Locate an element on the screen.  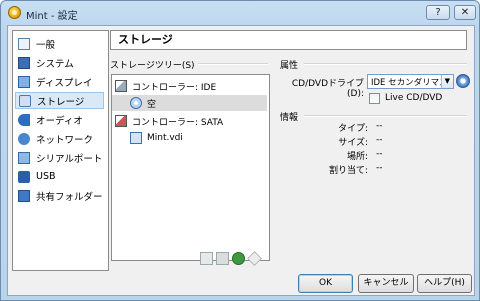
storage-tree-label: ストレージツリー(S) is located at coordinates (152, 66).